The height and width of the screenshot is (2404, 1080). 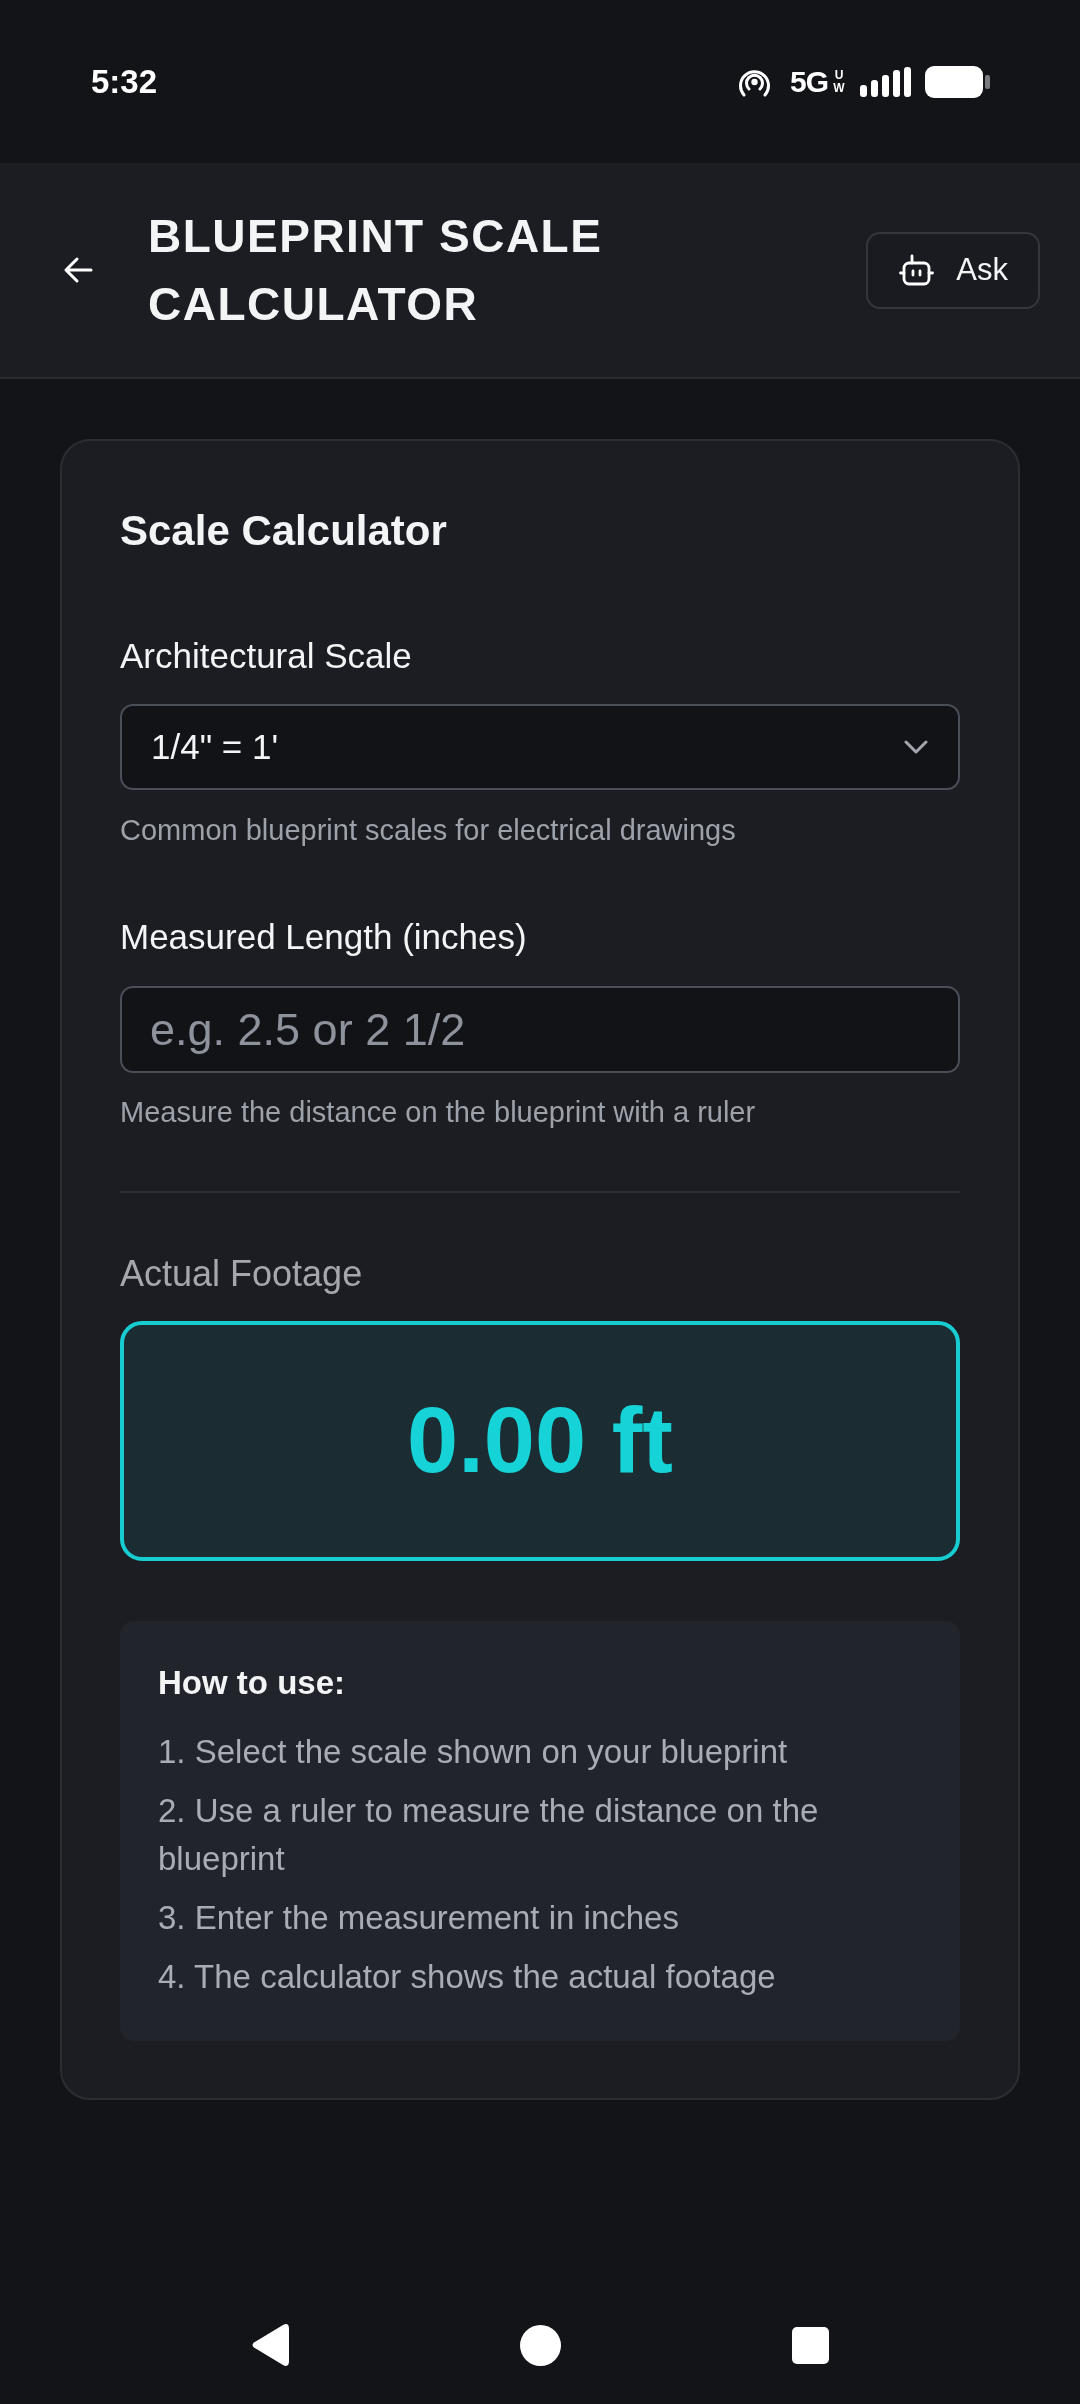 I want to click on nav-back-icon, so click(x=270, y=2345).